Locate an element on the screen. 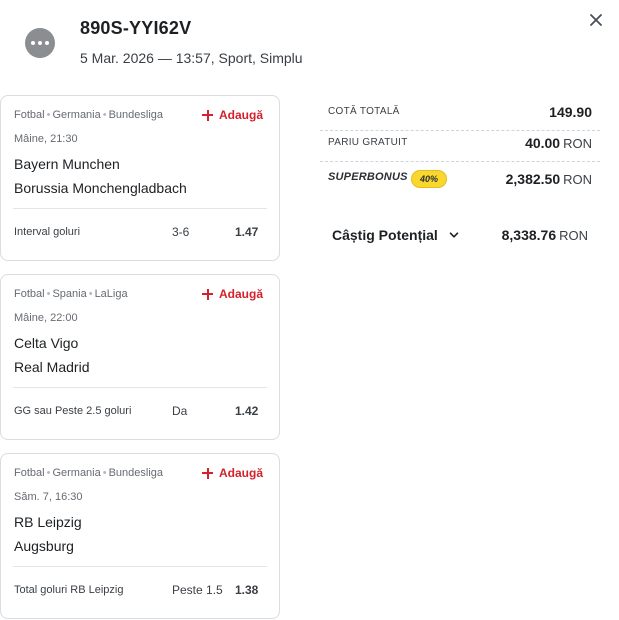  bet-pick: Da is located at coordinates (180, 411).